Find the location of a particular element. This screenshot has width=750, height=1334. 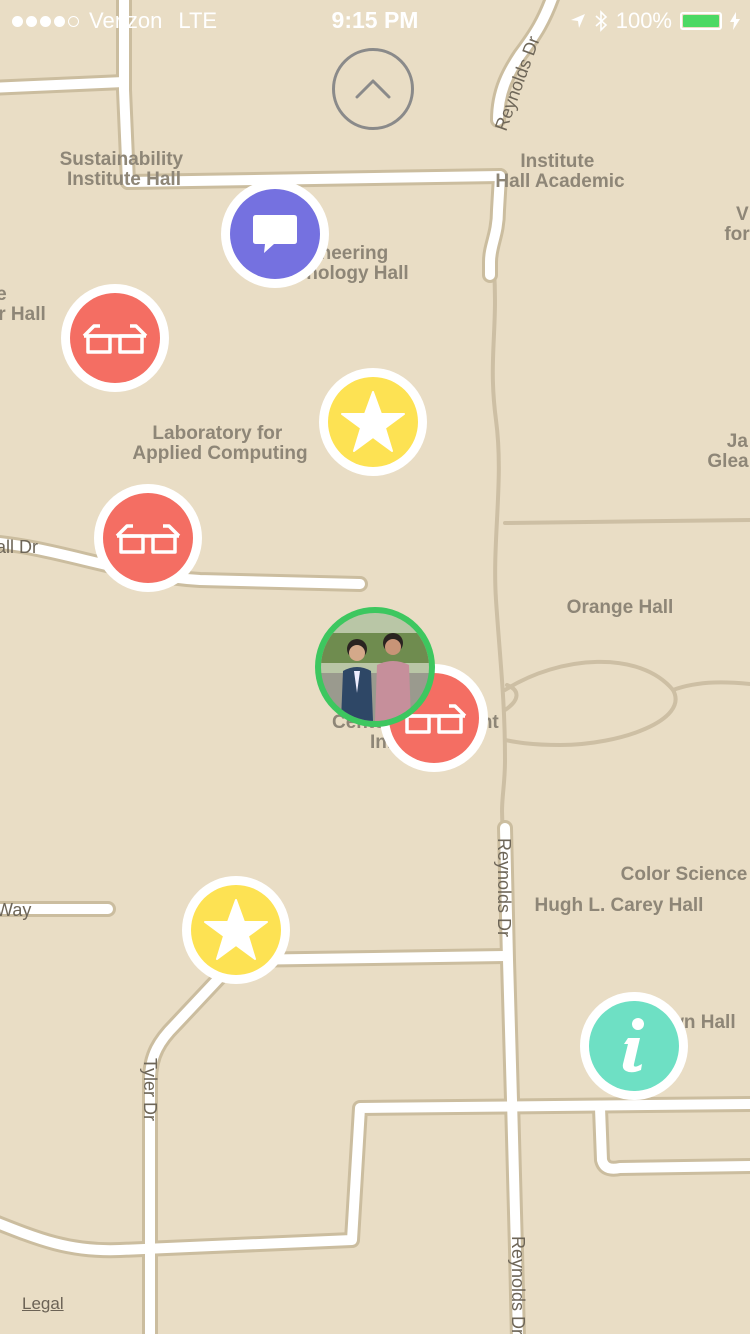

street-label-reynolds-mid: Reynolds Dr is located at coordinates (504, 887).